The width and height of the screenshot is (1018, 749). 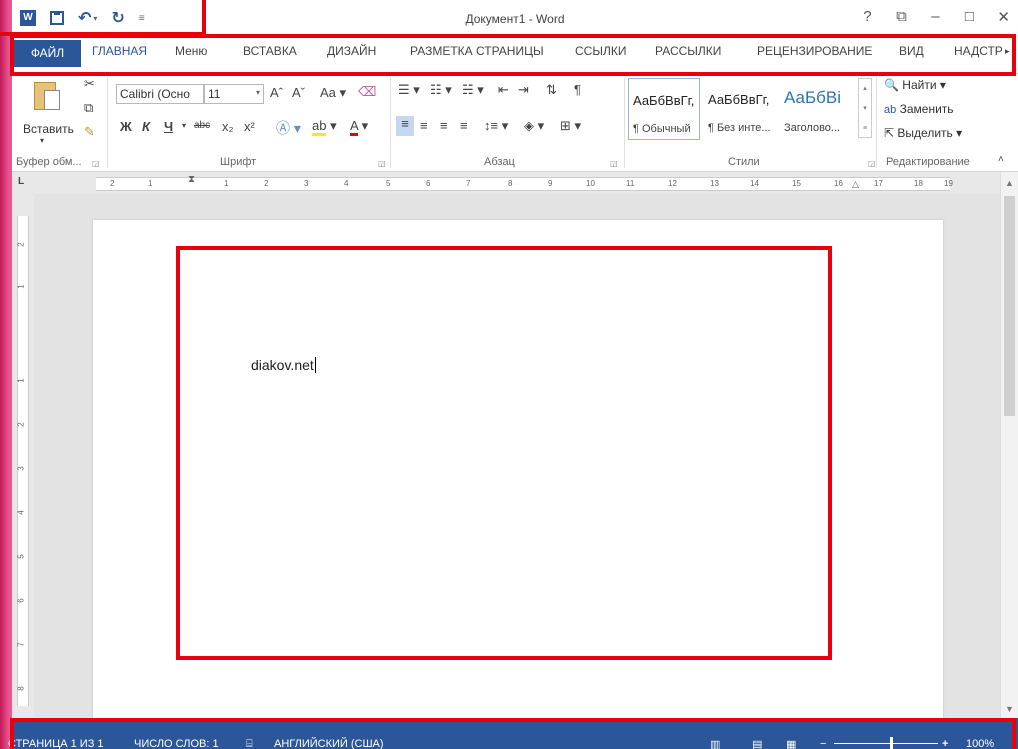 I want to click on select-button: ⇱ Выделить ▾, so click(x=923, y=133).